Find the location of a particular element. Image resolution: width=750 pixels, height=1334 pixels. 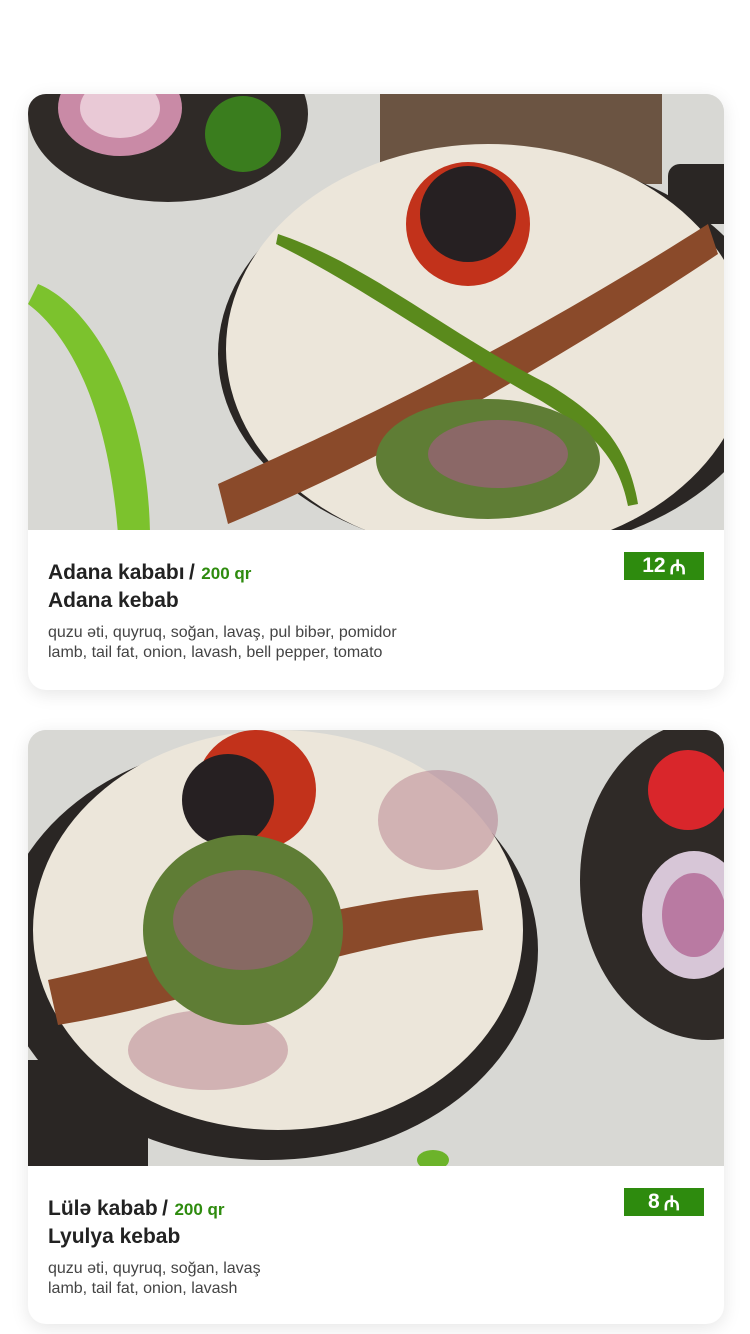

dish-description-en: lamb, tail fat, onion, lavash is located at coordinates (143, 1288).